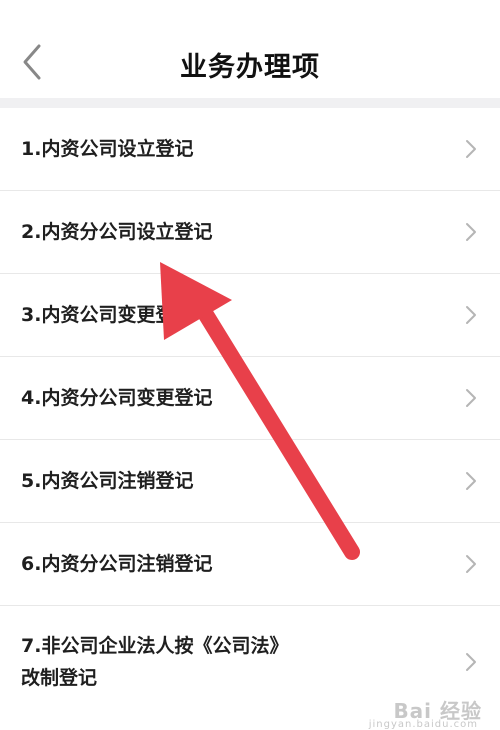 This screenshot has width=500, height=730. Describe the element at coordinates (107, 315) in the screenshot. I see `list-item-label: 3.内资公司变更登记` at that location.